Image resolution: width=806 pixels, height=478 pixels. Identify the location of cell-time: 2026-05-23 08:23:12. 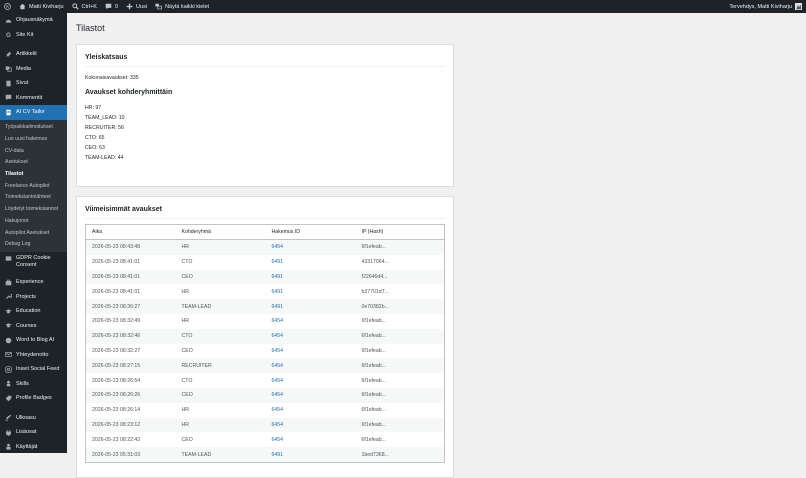
(130, 425).